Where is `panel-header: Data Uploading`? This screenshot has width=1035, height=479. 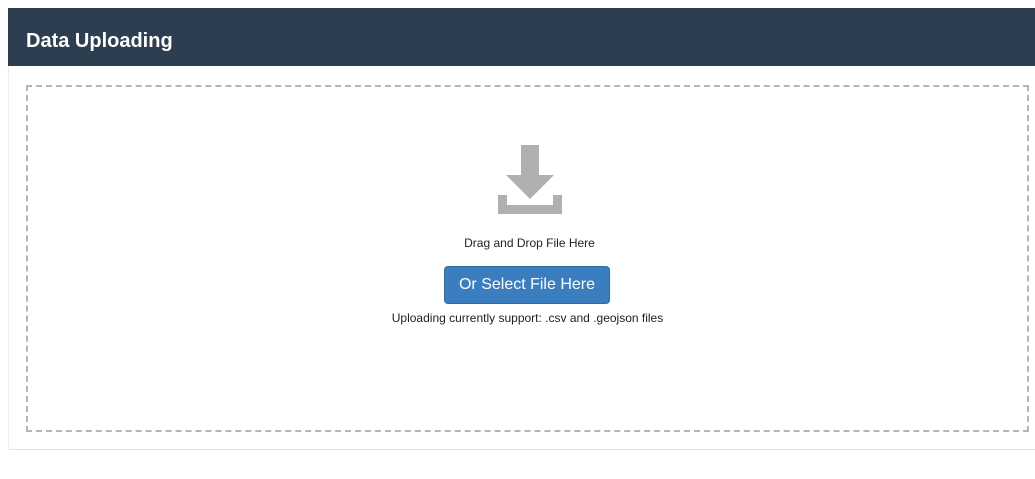
panel-header: Data Uploading is located at coordinates (521, 37).